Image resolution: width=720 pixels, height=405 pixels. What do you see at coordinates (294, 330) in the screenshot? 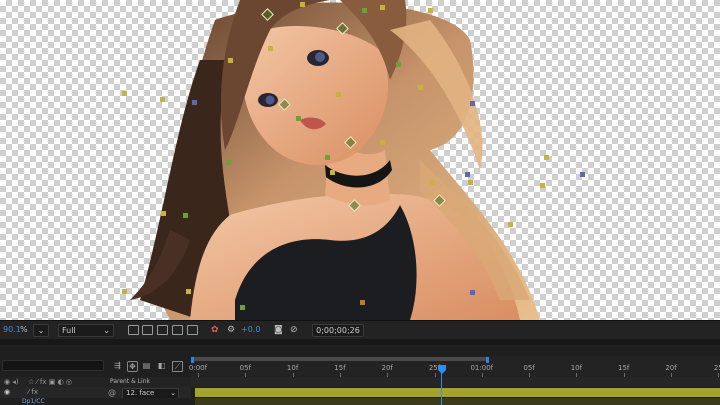
I see `show-snapshot-icon: ⊘` at bounding box center [294, 330].